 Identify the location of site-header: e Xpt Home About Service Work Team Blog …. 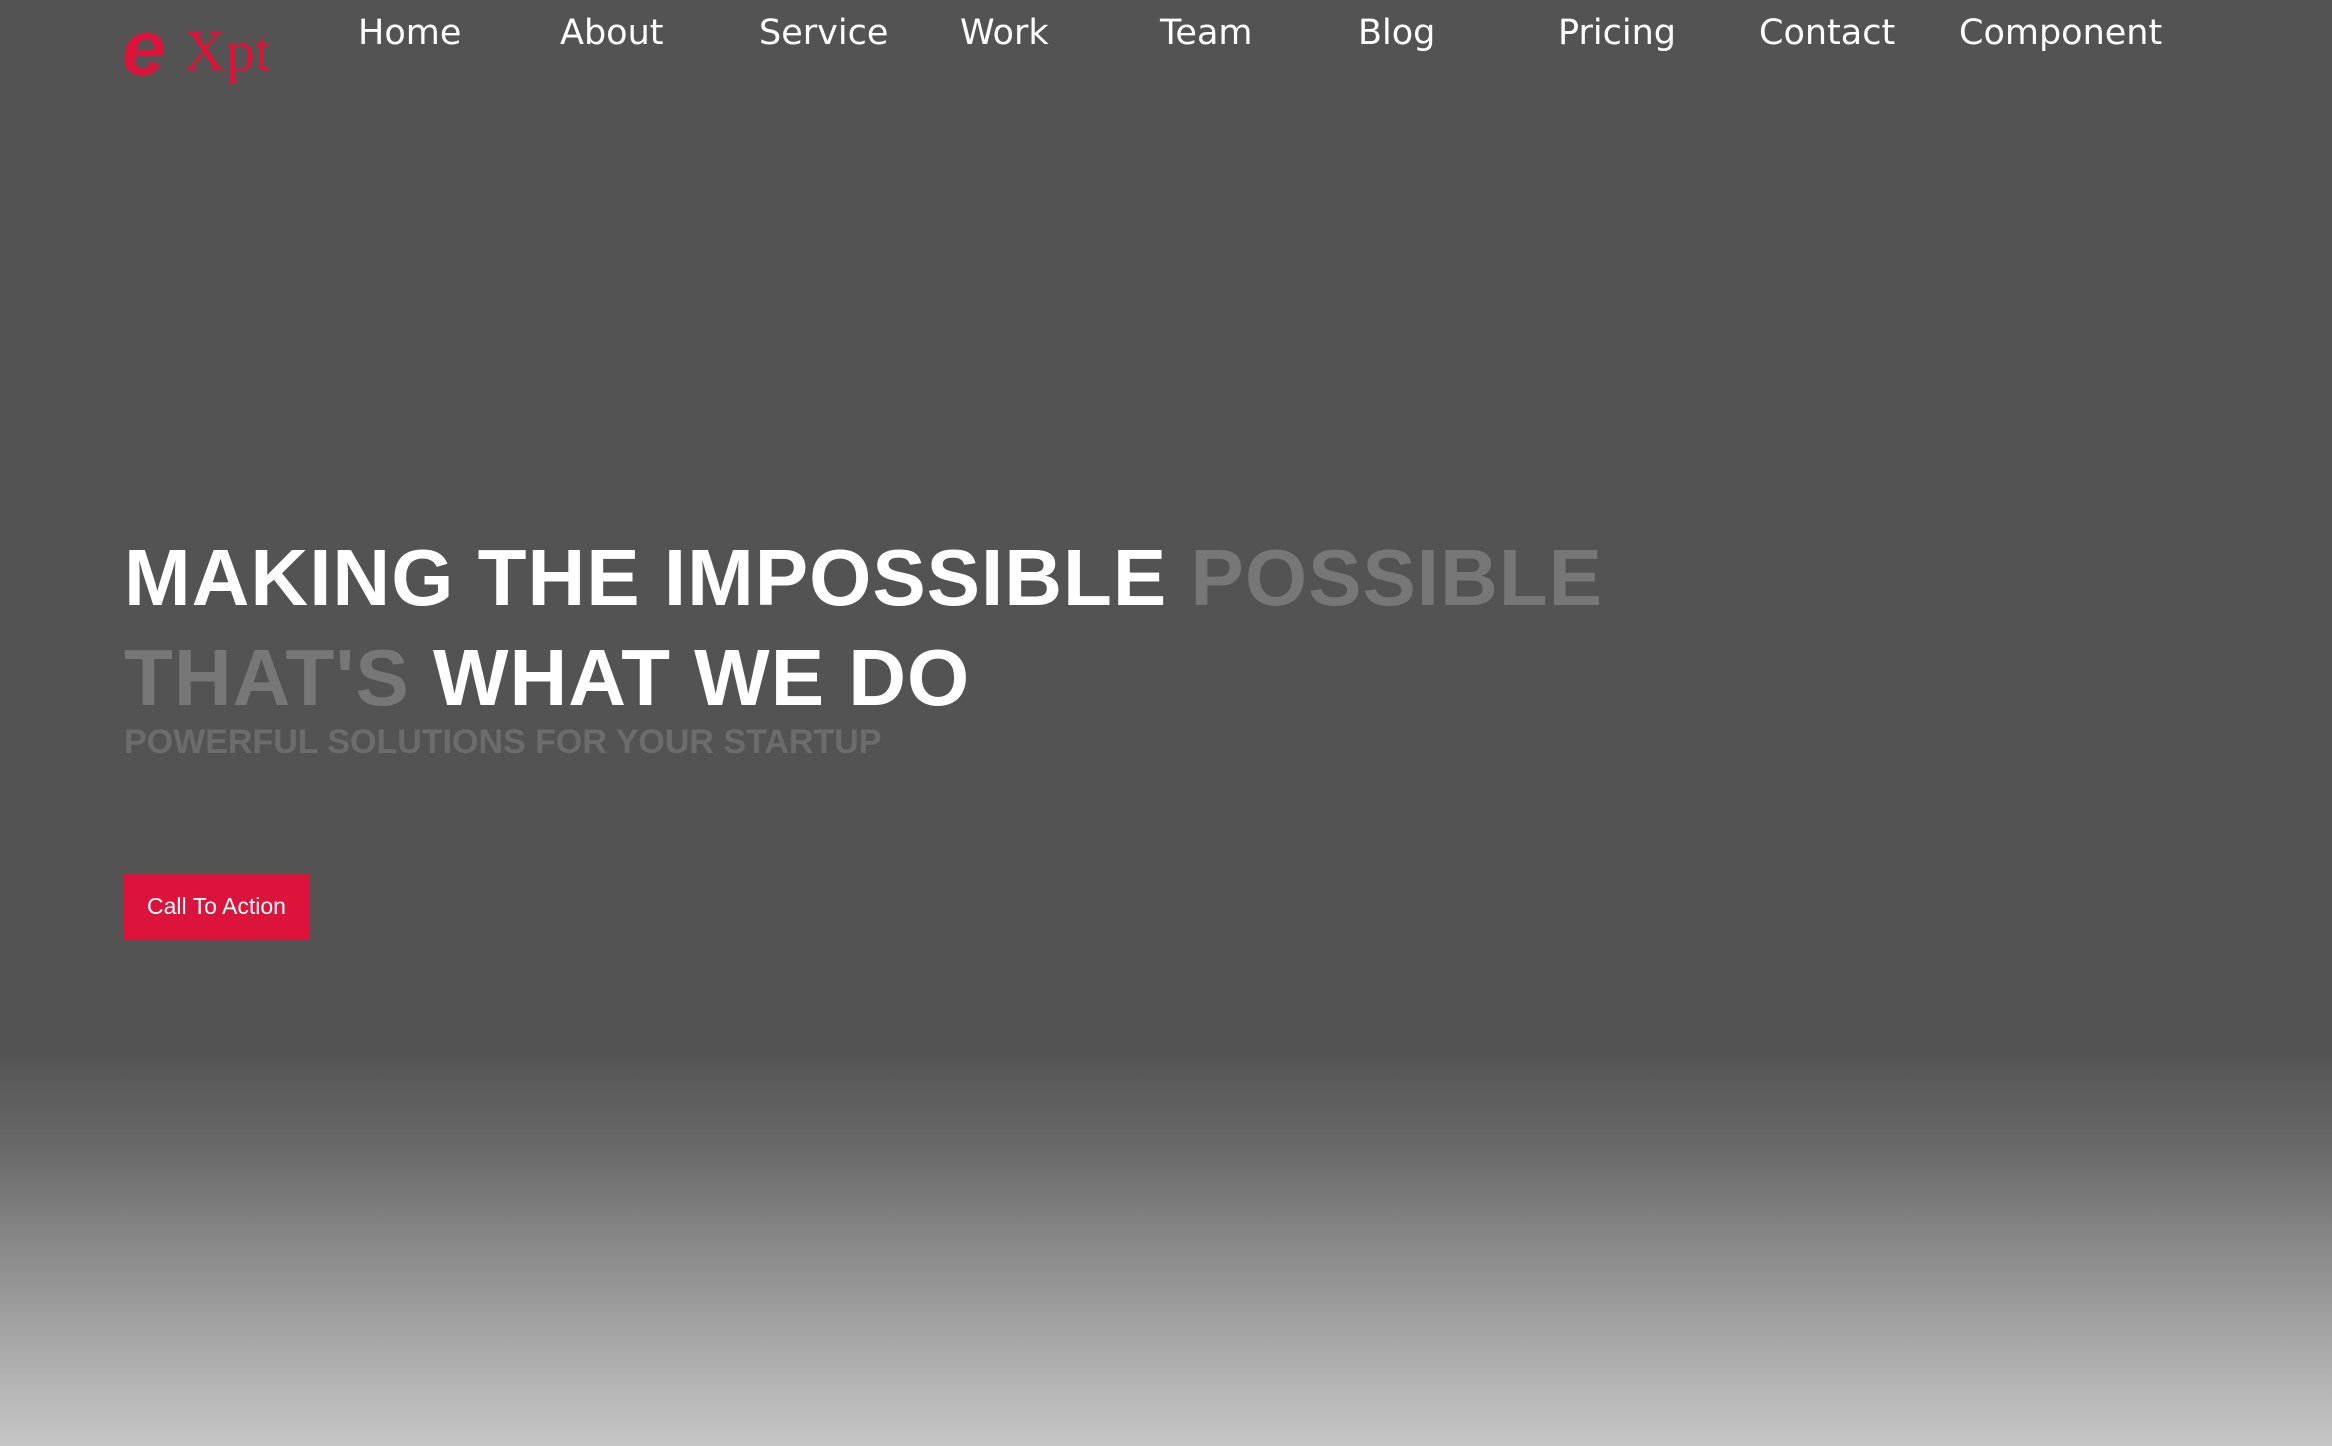
(1166, 45).